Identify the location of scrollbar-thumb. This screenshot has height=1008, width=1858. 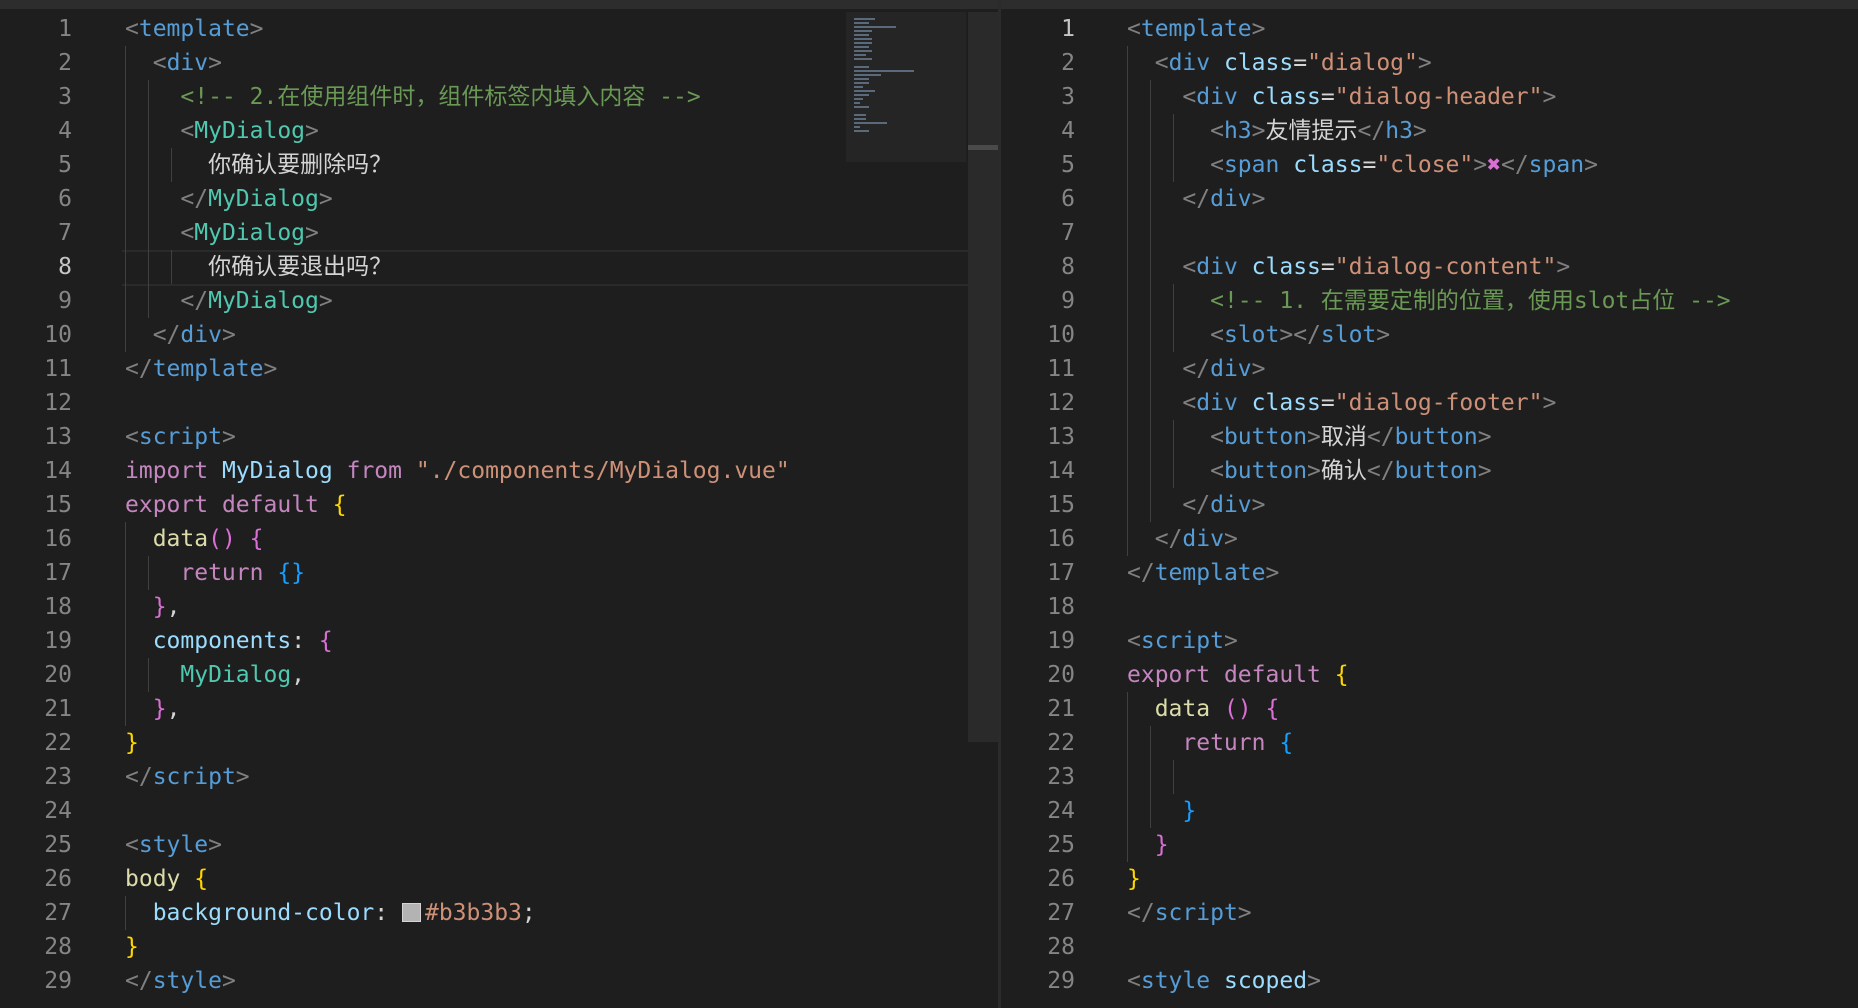
(983, 147).